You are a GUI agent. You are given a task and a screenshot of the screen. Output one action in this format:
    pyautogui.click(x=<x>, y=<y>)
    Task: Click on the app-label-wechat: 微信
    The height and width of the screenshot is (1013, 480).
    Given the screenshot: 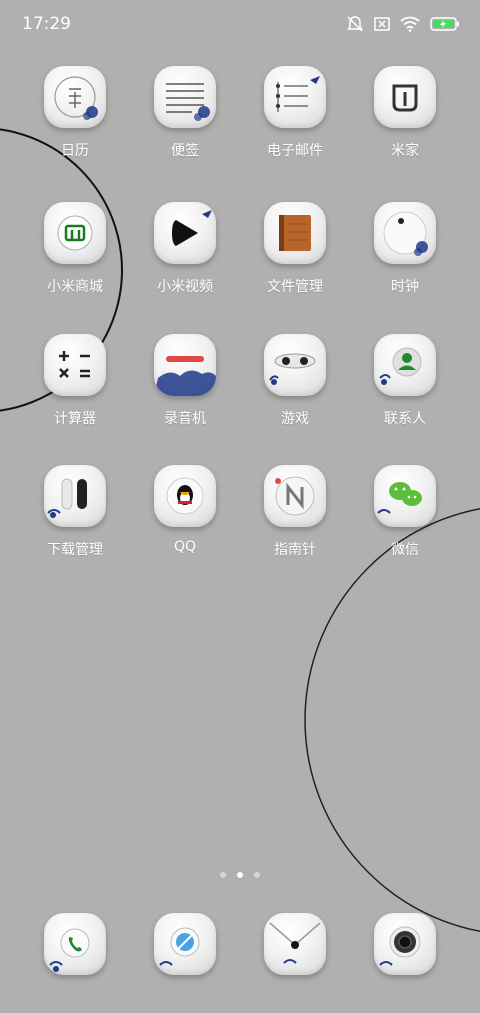 What is the action you would take?
    pyautogui.click(x=405, y=550)
    